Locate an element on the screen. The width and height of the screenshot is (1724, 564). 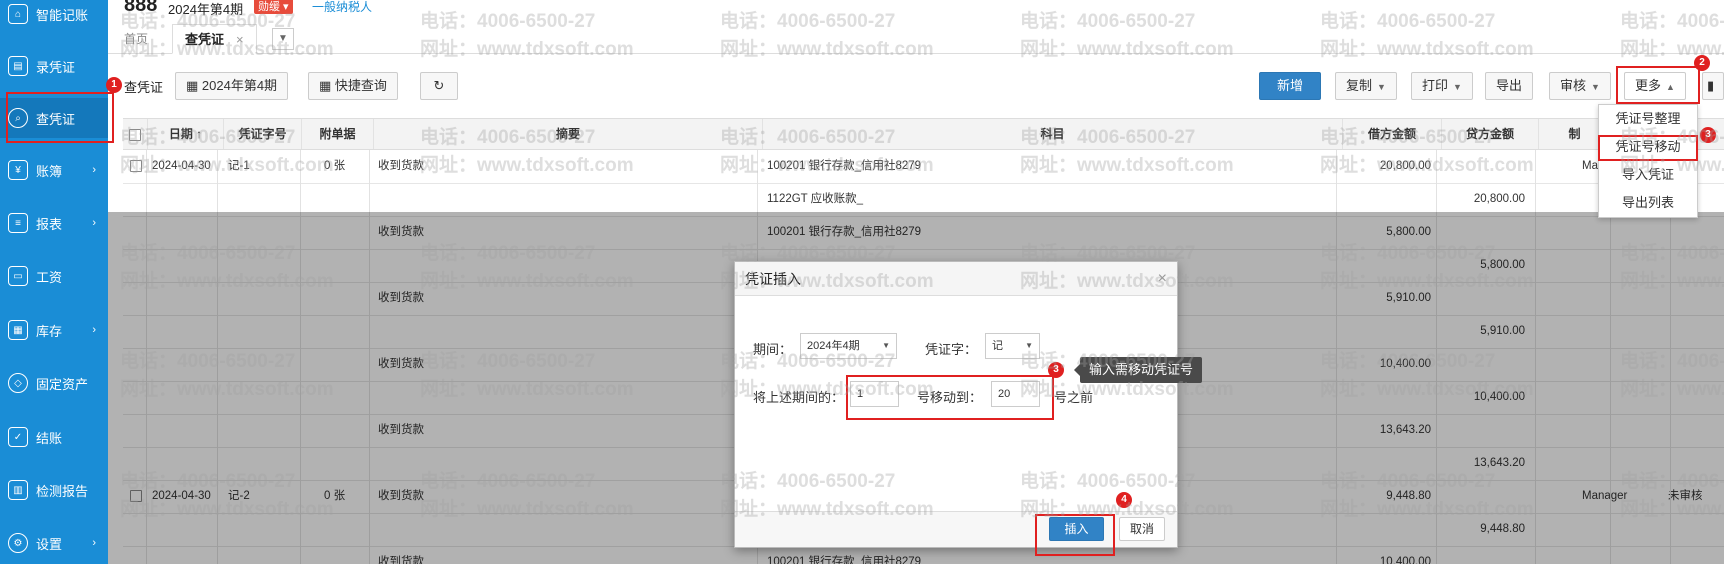
copy-button-label: 复制 is located at coordinates (1359, 85).